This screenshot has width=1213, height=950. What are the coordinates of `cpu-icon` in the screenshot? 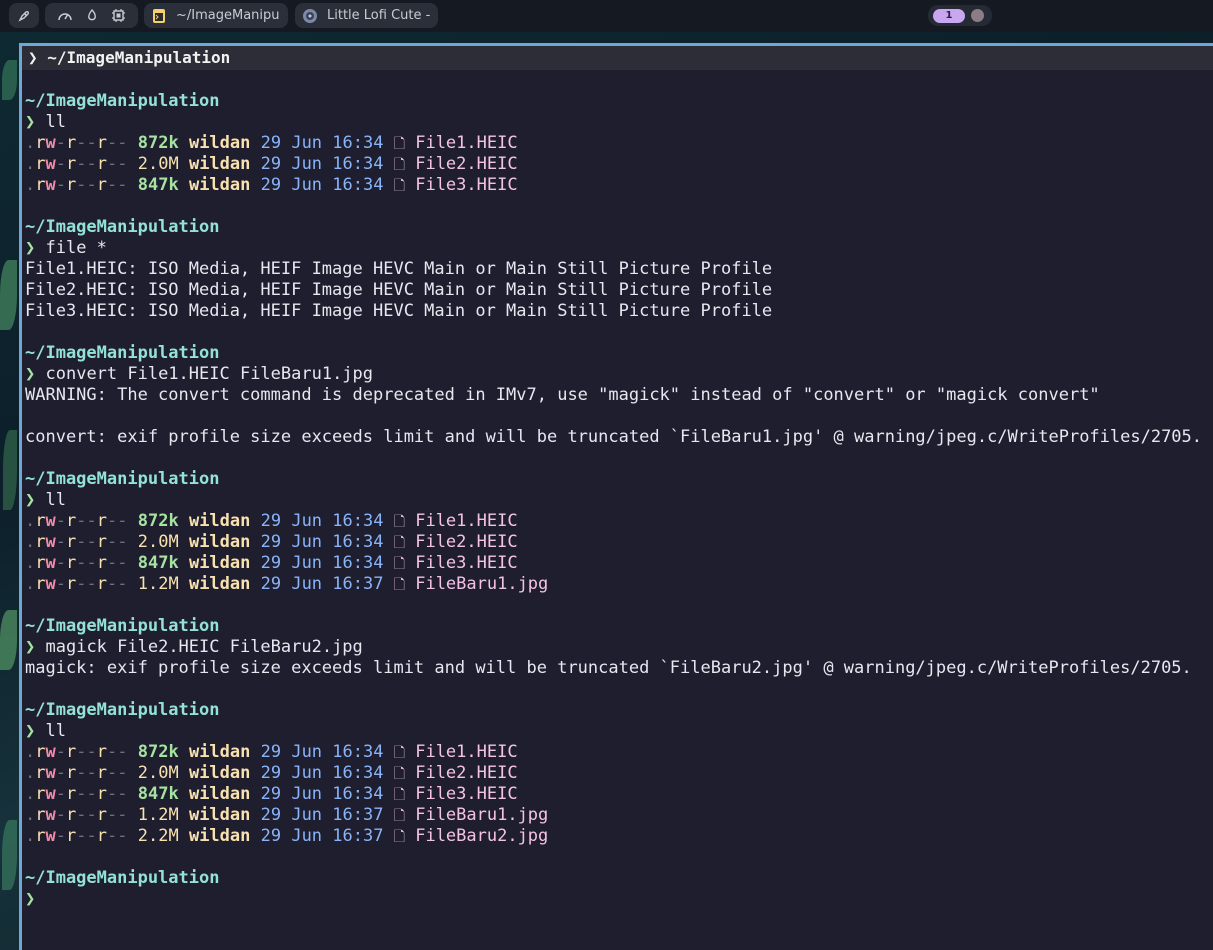 It's located at (118, 15).